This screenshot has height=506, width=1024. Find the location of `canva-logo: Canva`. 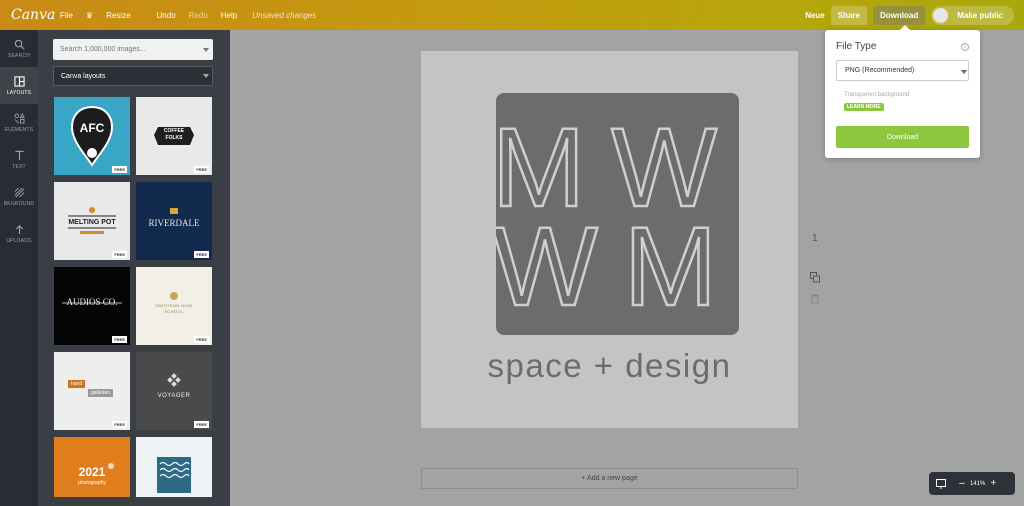

canva-logo: Canva is located at coordinates (33, 15).